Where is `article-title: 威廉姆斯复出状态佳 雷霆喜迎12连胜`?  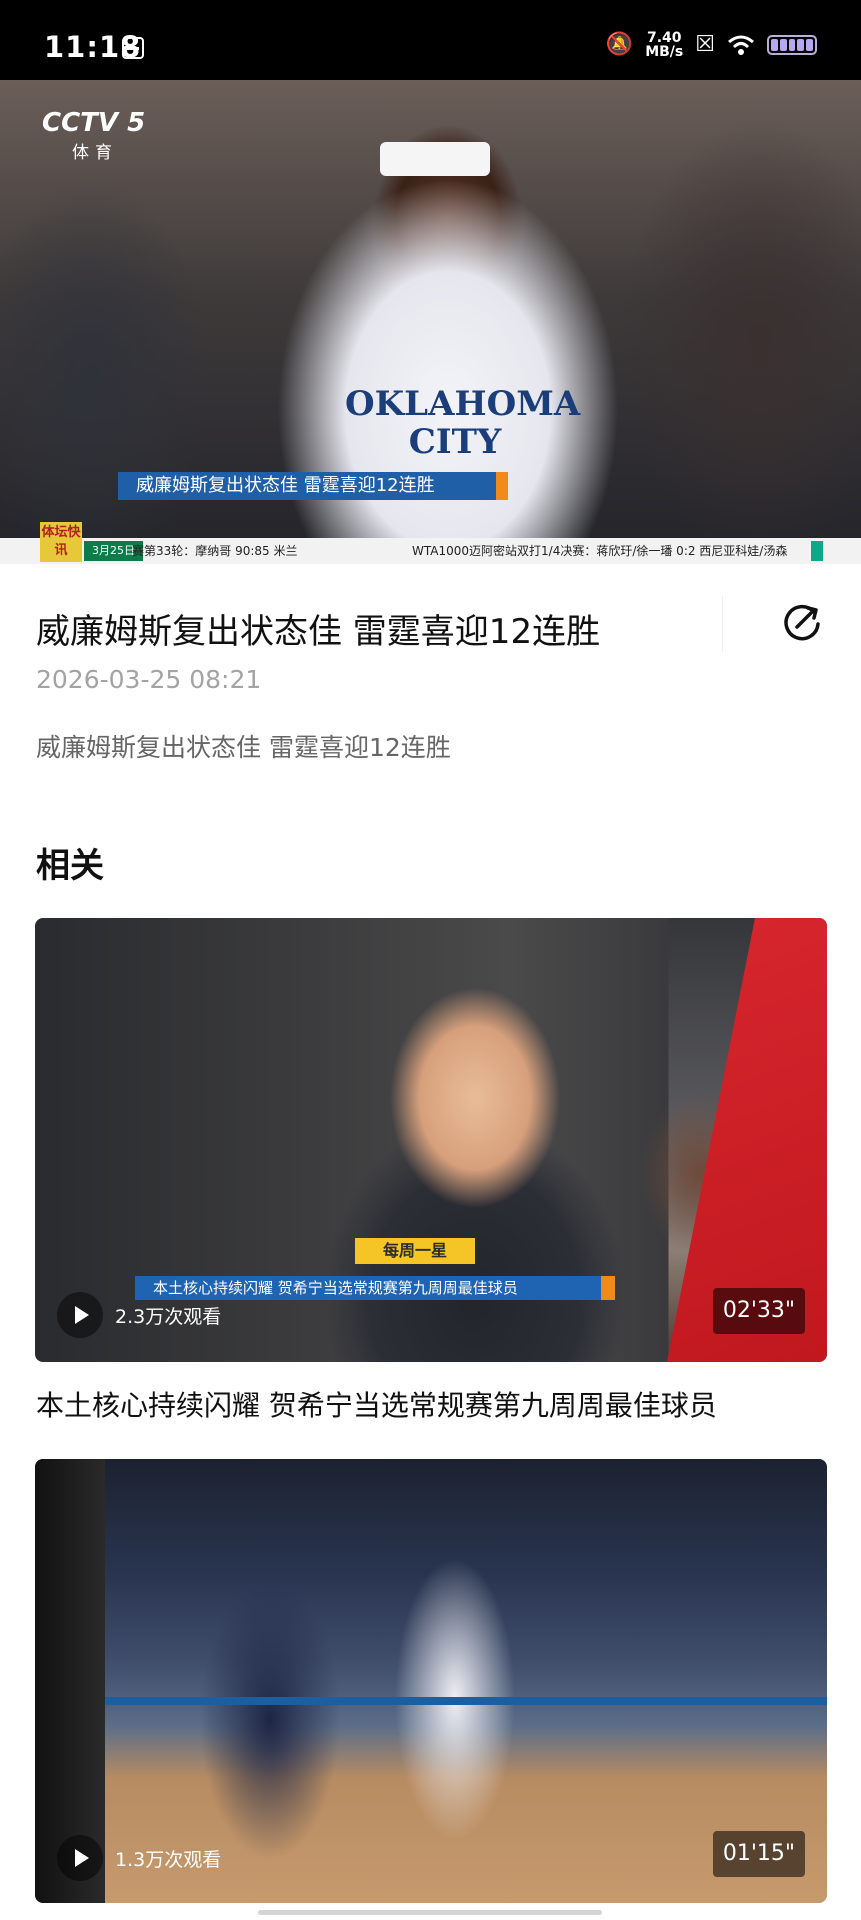
article-title: 威廉姆斯复出状态佳 雷霆喜迎12连胜 is located at coordinates (318, 632).